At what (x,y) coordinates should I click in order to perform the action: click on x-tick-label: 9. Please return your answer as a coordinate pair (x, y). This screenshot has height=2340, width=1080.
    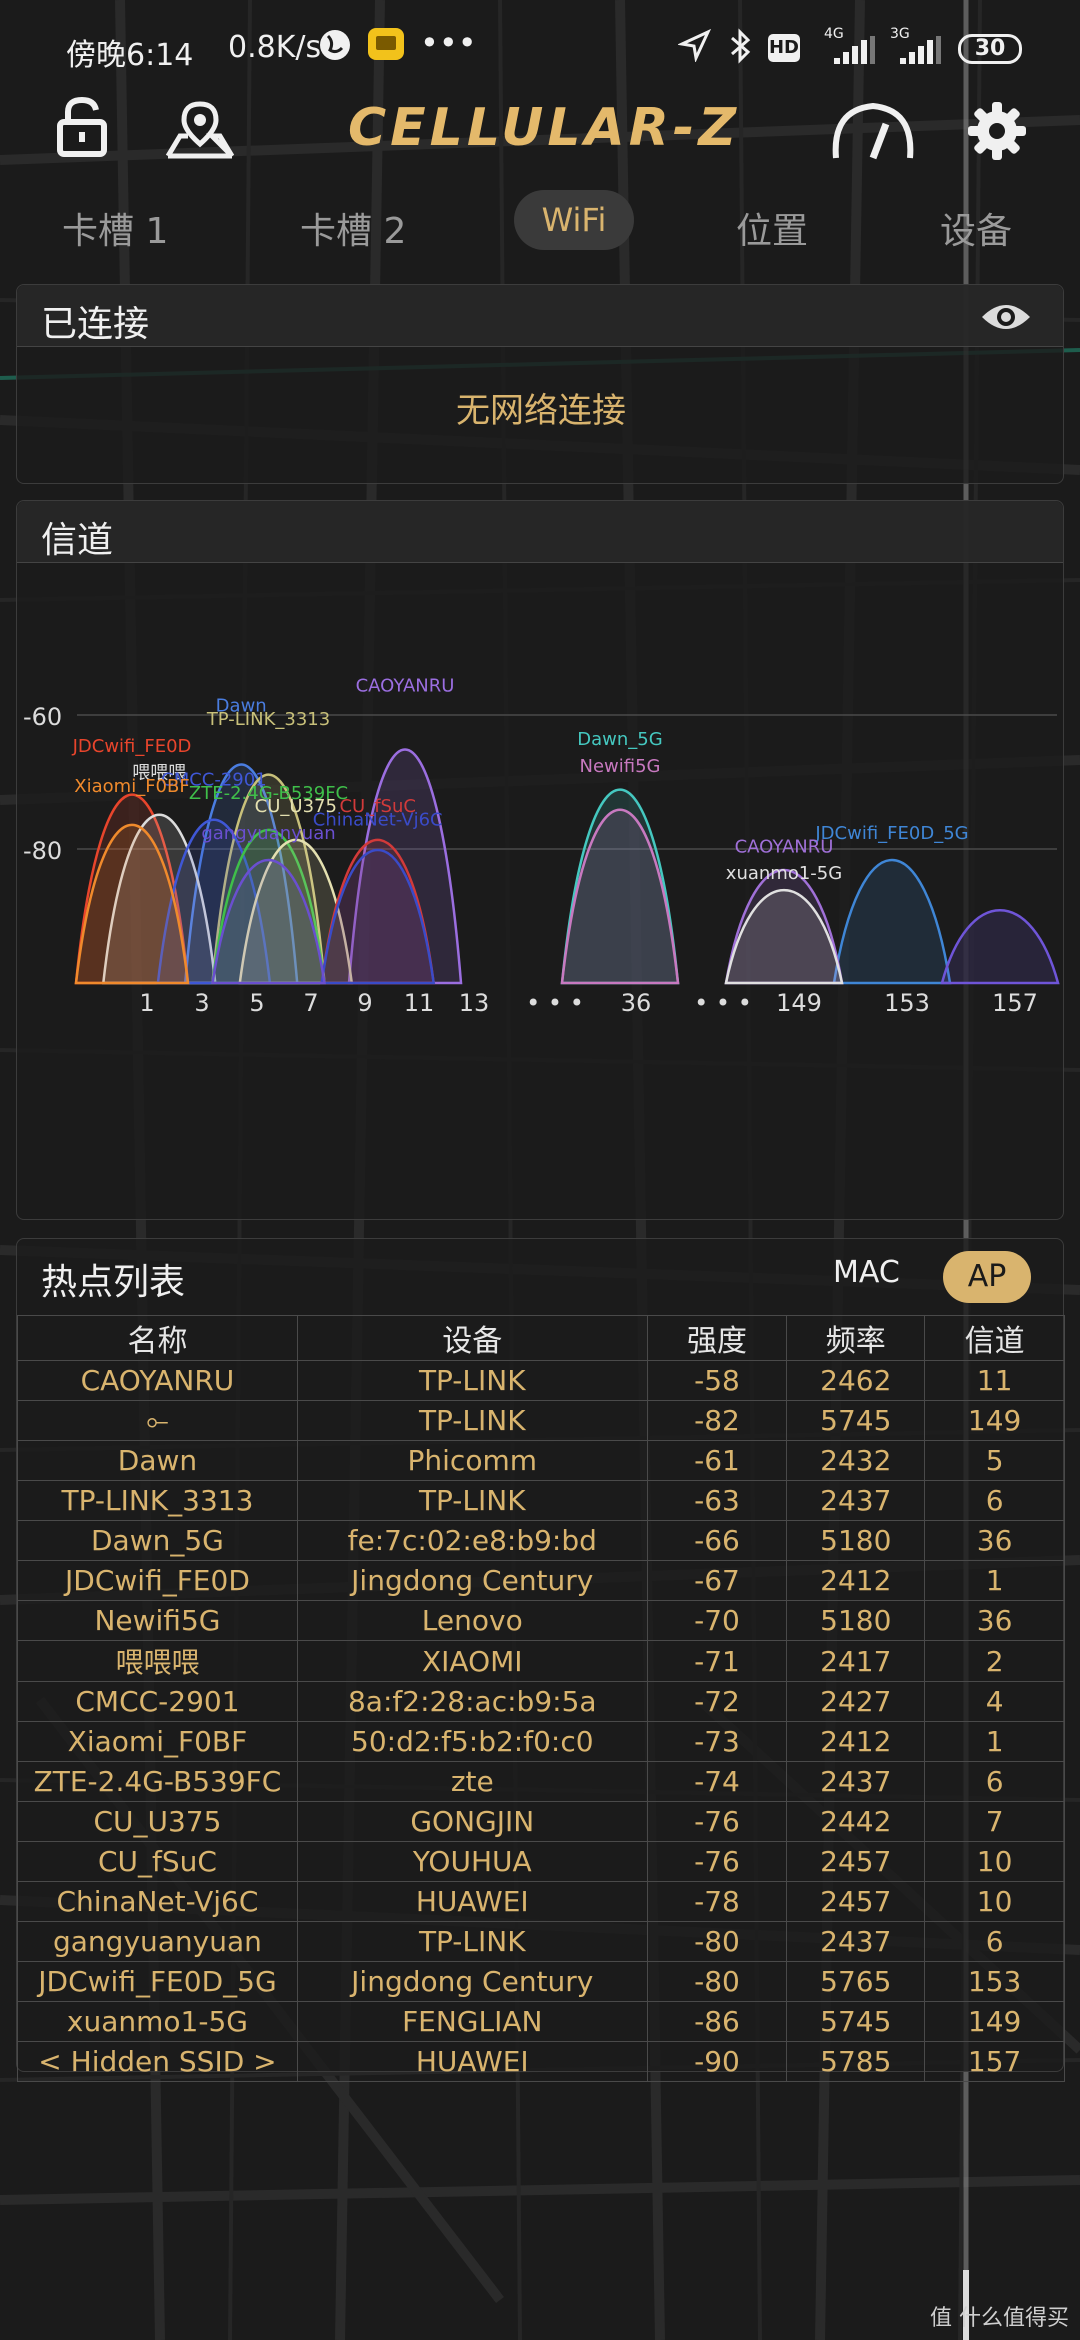
    Looking at the image, I should click on (364, 1003).